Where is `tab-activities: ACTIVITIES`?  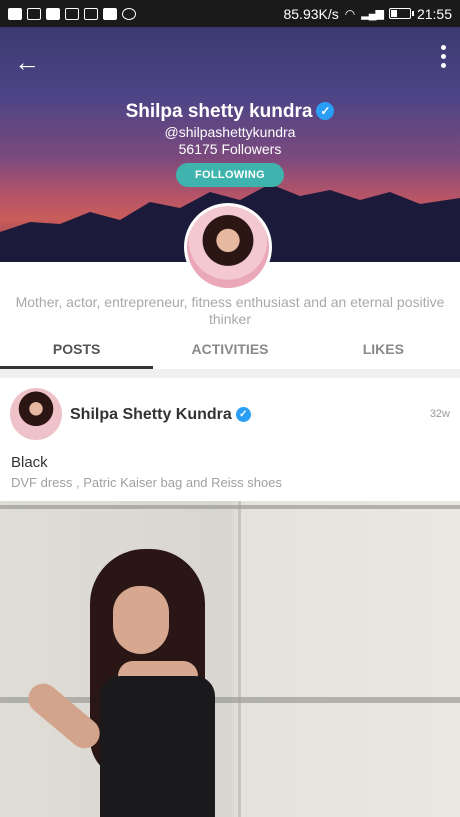
tab-activities: ACTIVITIES is located at coordinates (229, 352).